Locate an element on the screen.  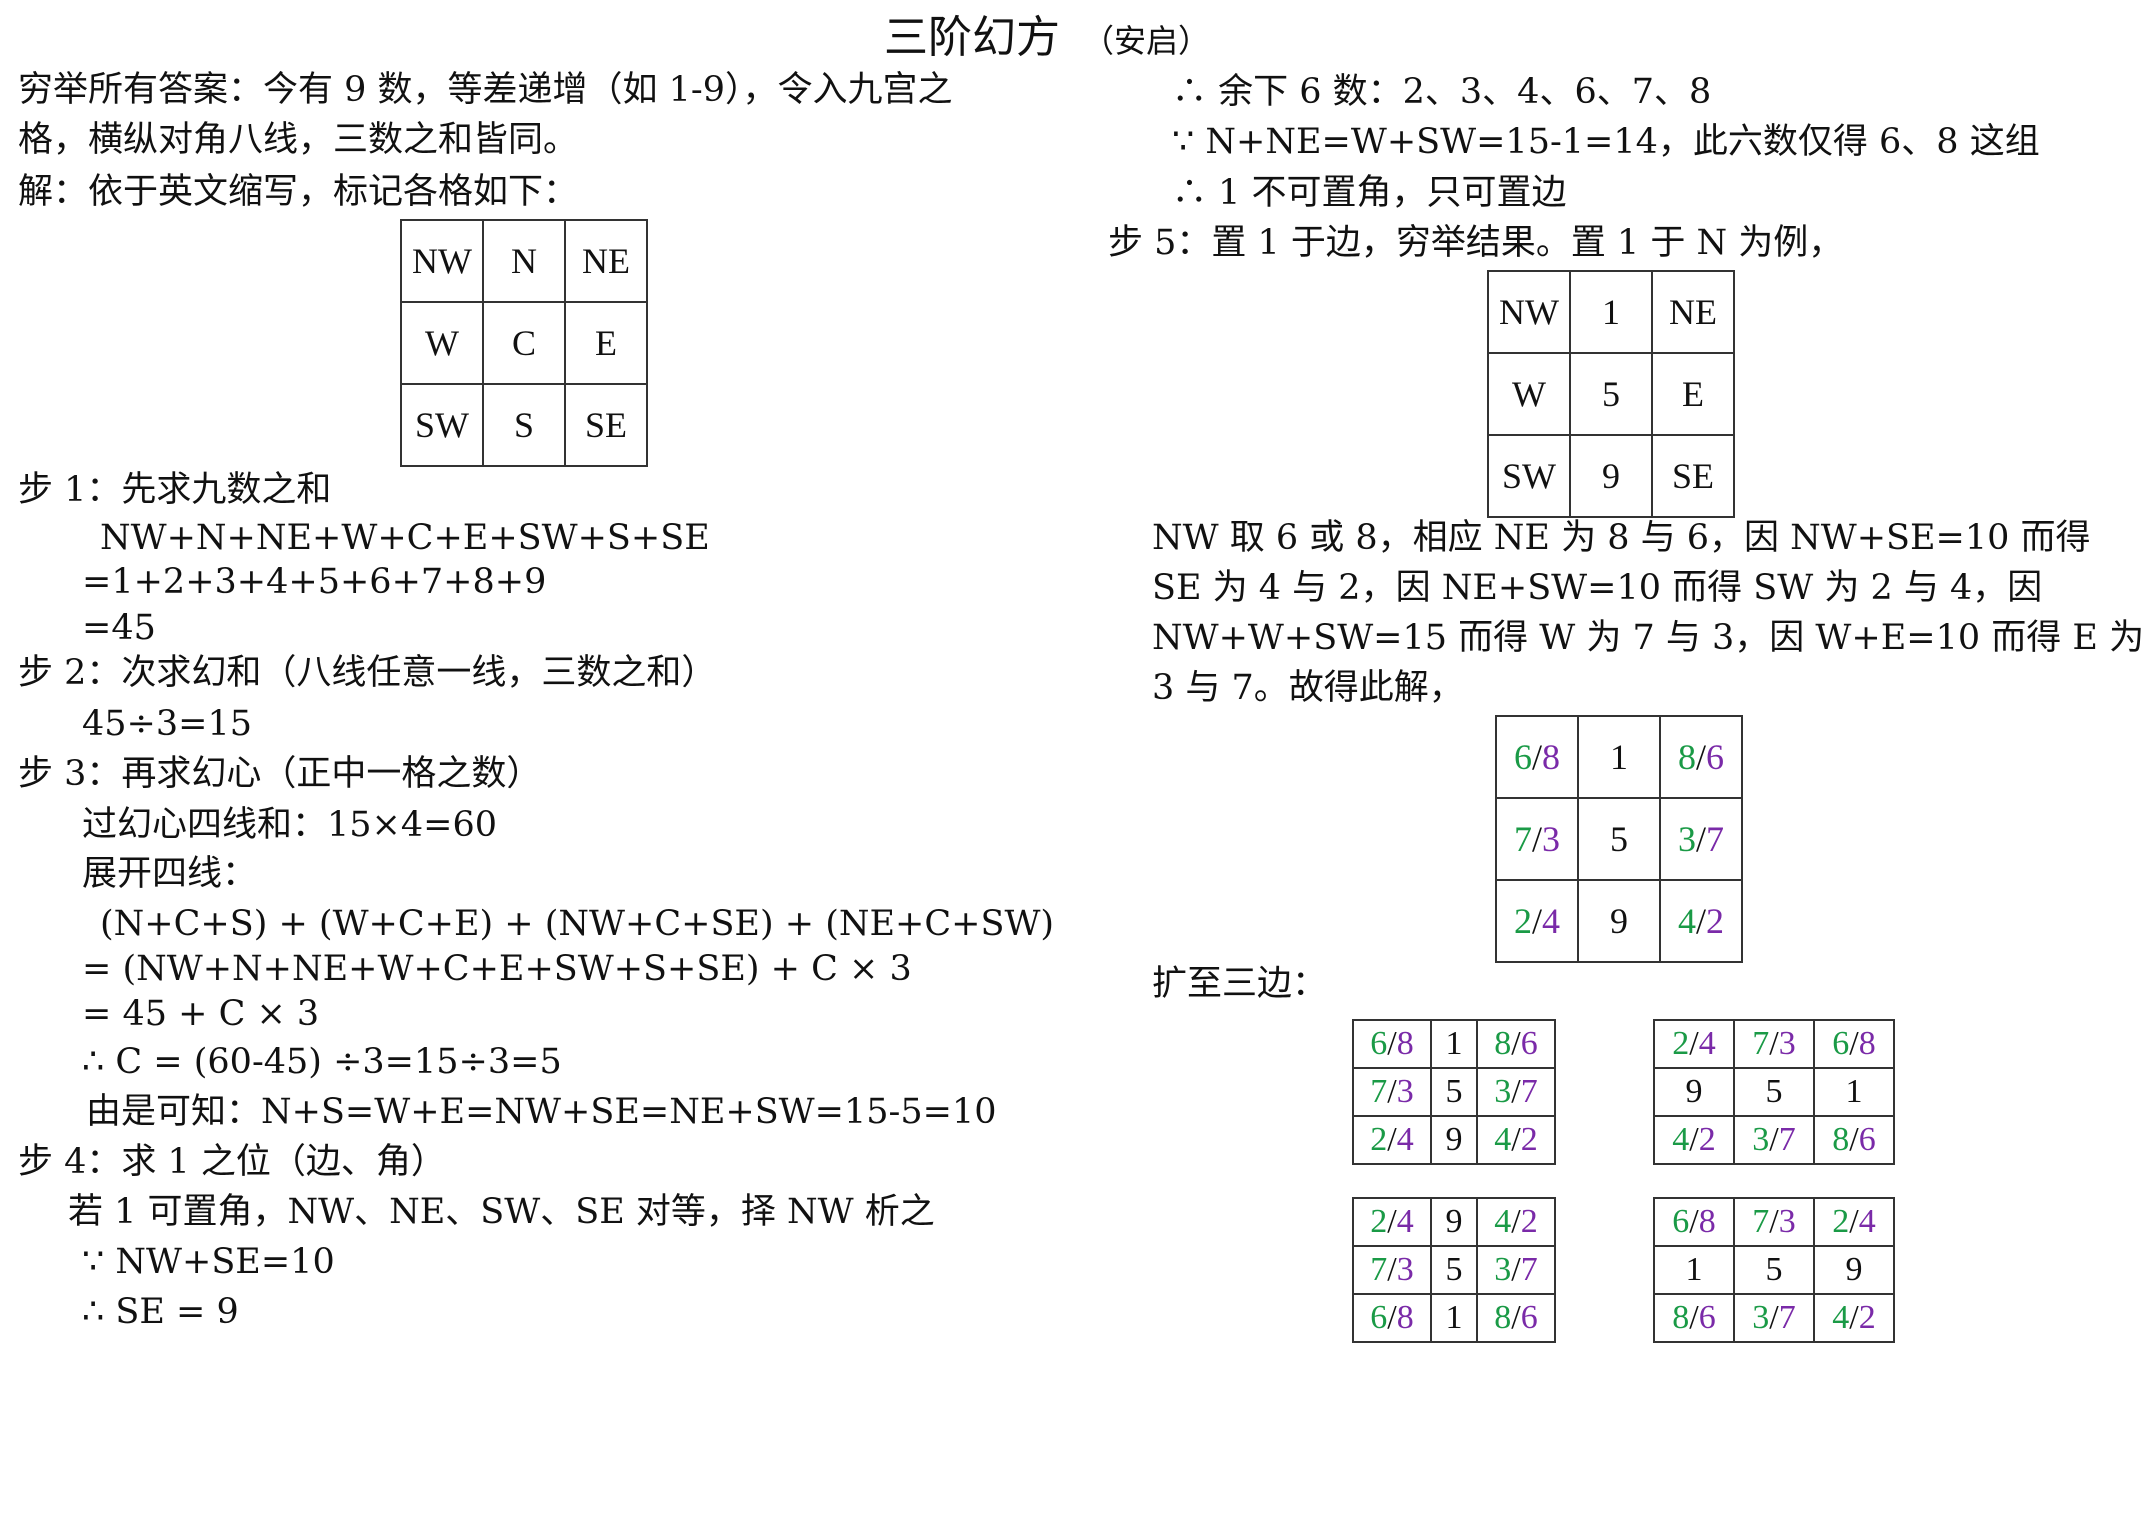
cell-nw: NW is located at coordinates (442, 261).